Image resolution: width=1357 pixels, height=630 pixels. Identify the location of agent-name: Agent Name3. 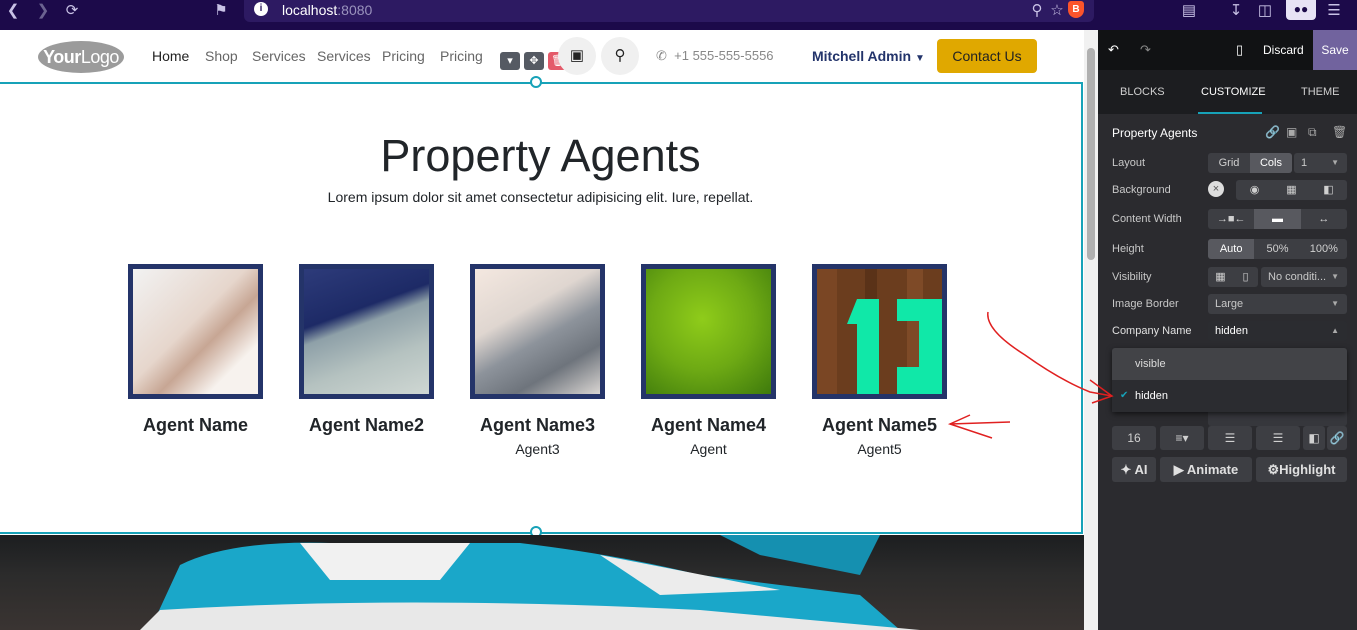
(537, 425).